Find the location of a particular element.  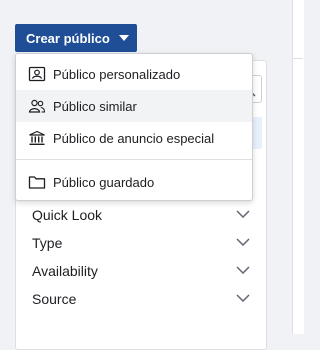

menu-item-label: Público de anuncio especial is located at coordinates (134, 138).